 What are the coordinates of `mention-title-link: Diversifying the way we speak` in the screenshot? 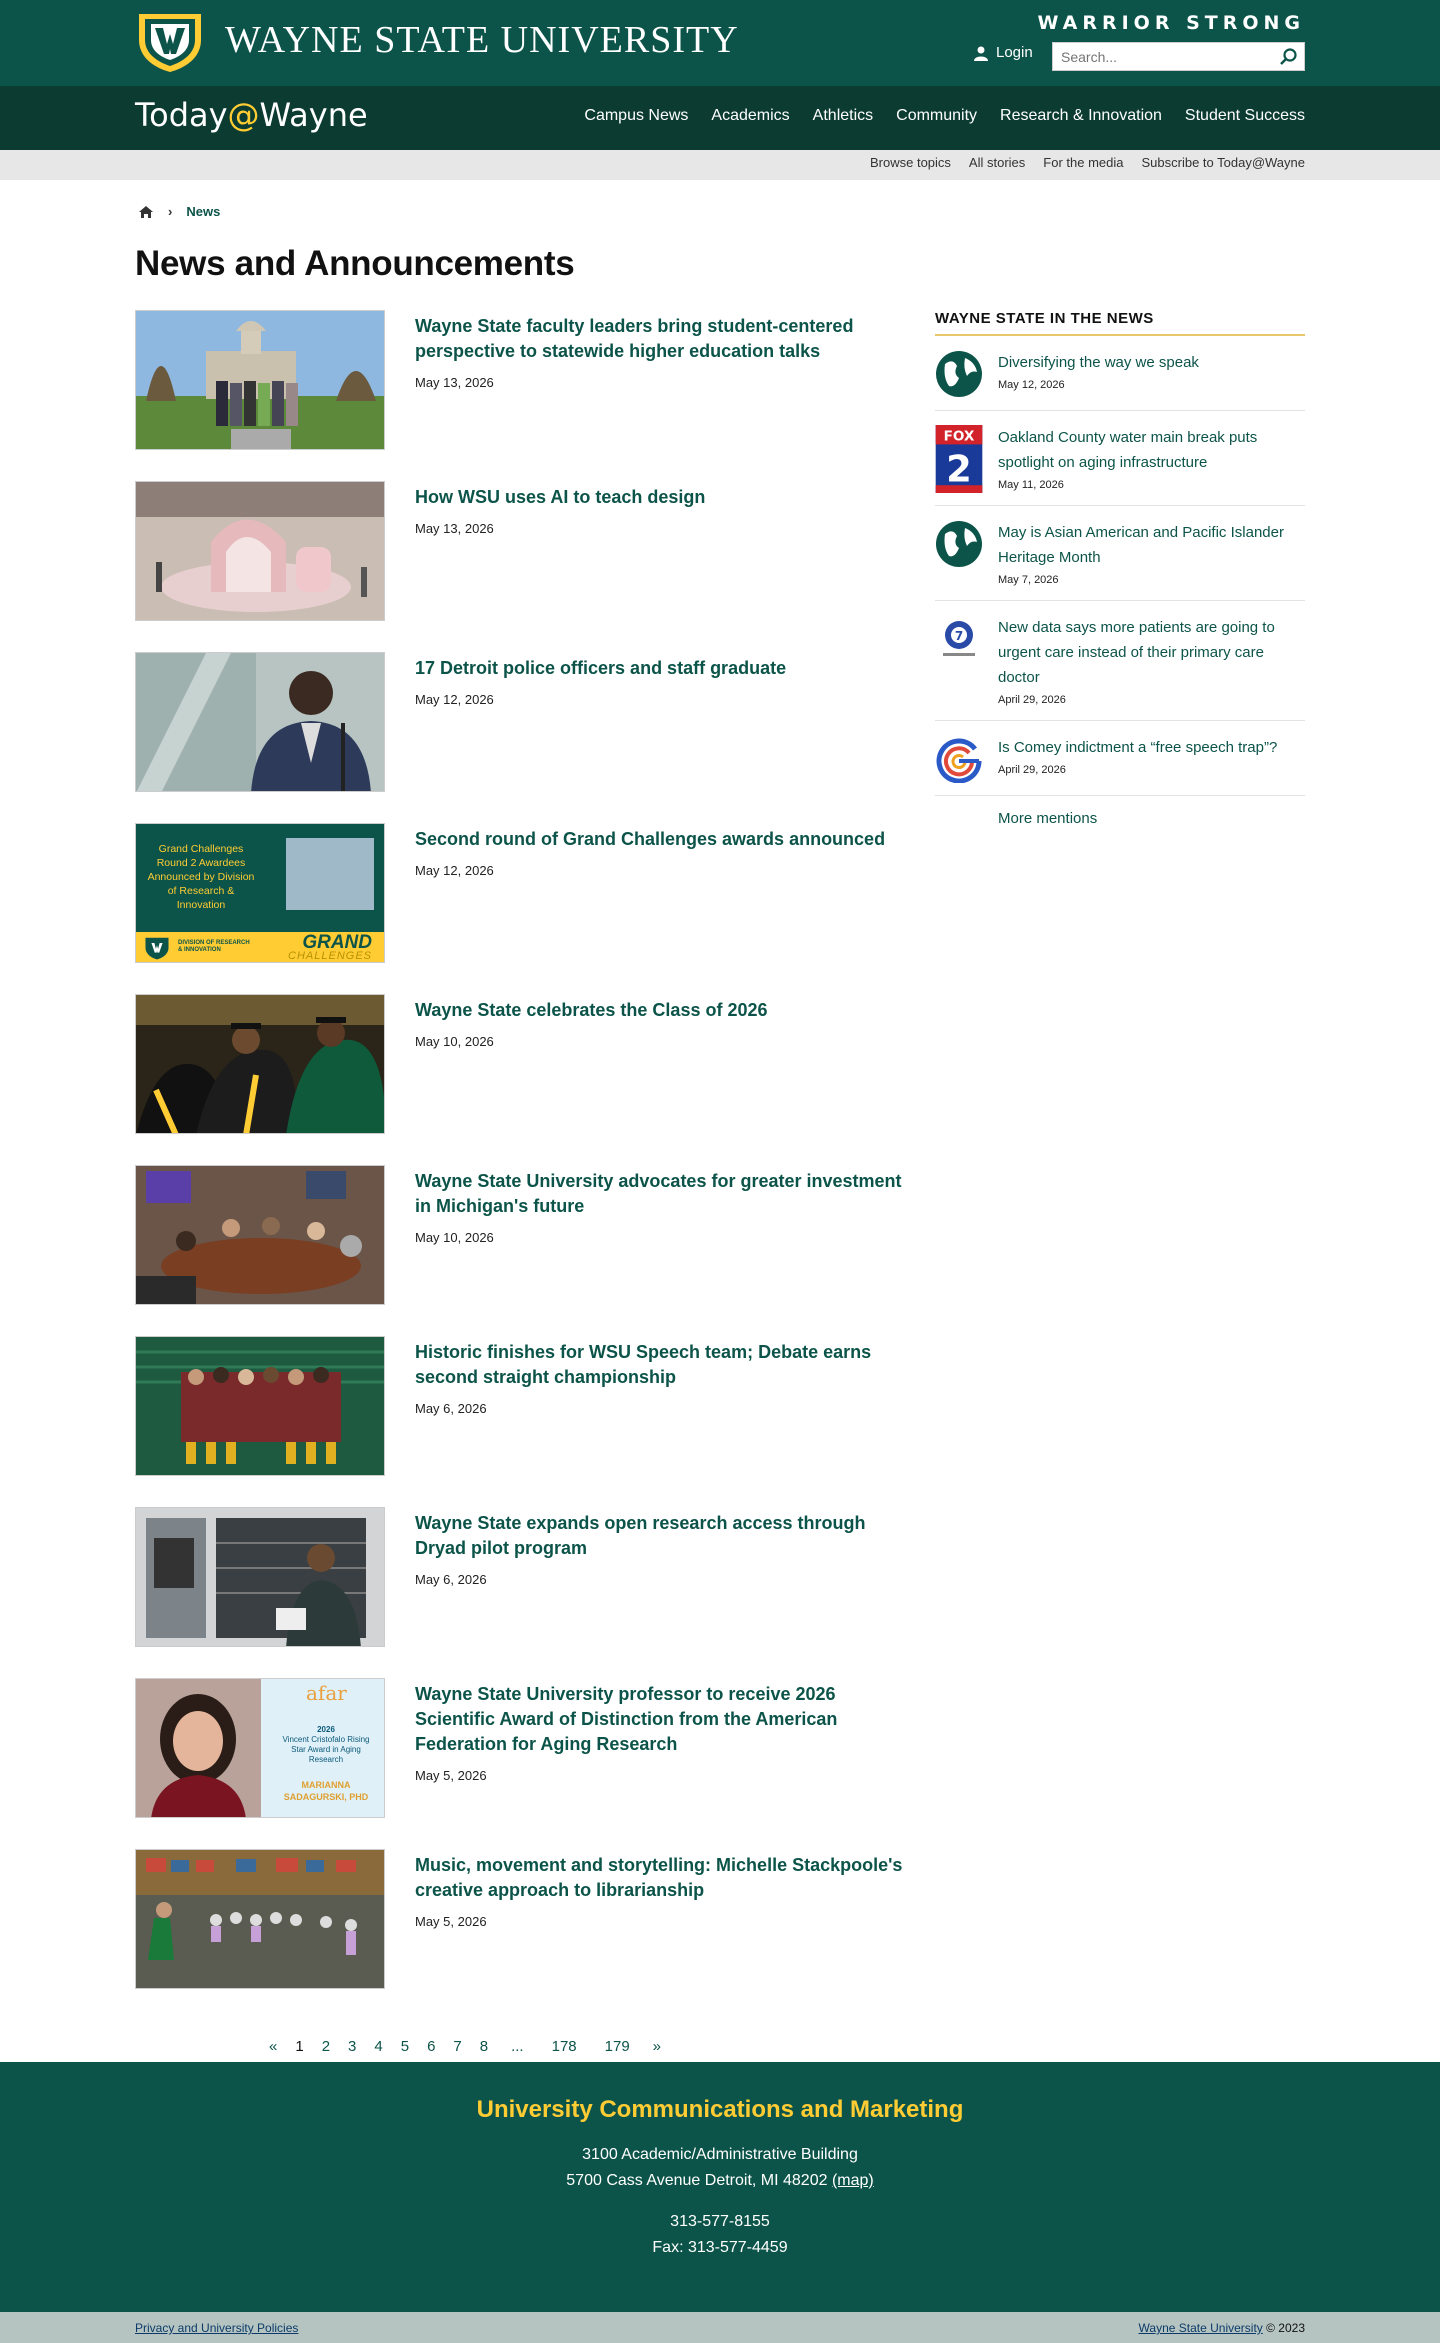 It's located at (1098, 362).